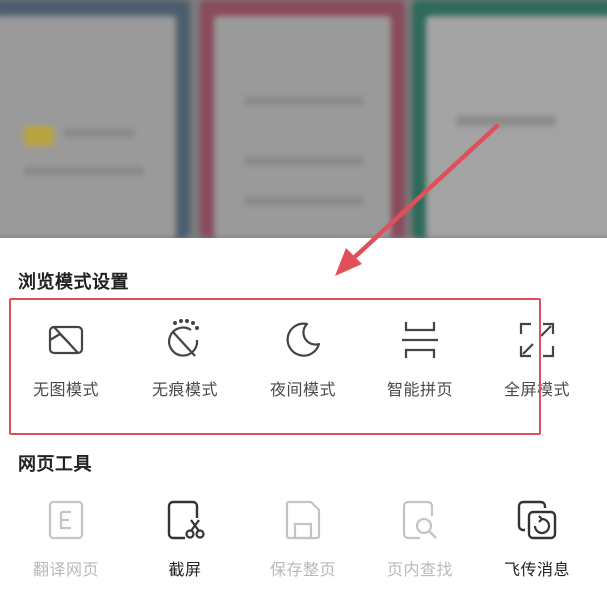  Describe the element at coordinates (66, 340) in the screenshot. I see `no-image-icon` at that location.